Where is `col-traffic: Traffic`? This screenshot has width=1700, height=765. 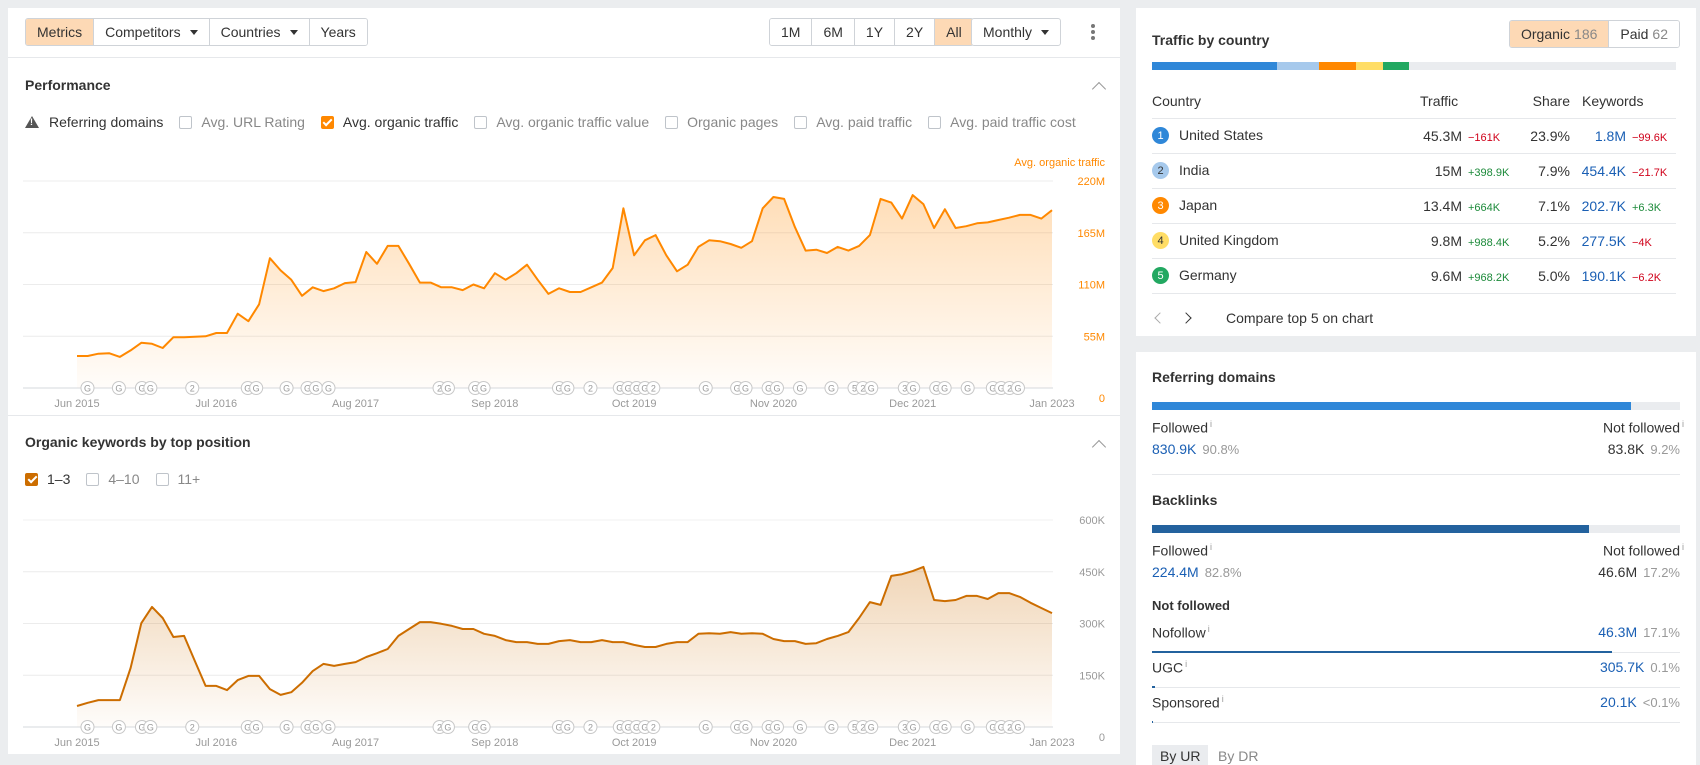
col-traffic: Traffic is located at coordinates (1470, 101).